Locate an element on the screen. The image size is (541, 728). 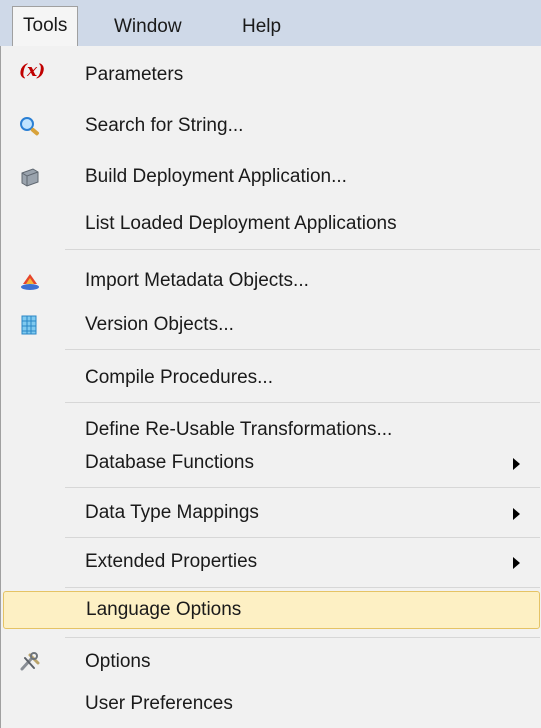
menu-item-label: Database Functions is located at coordinates (169, 462).